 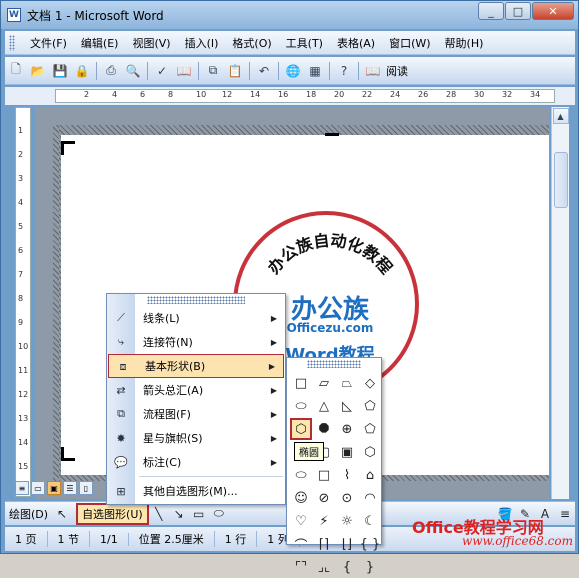 I want to click on shape-option-icon: ⌜⌝, so click(x=301, y=567).